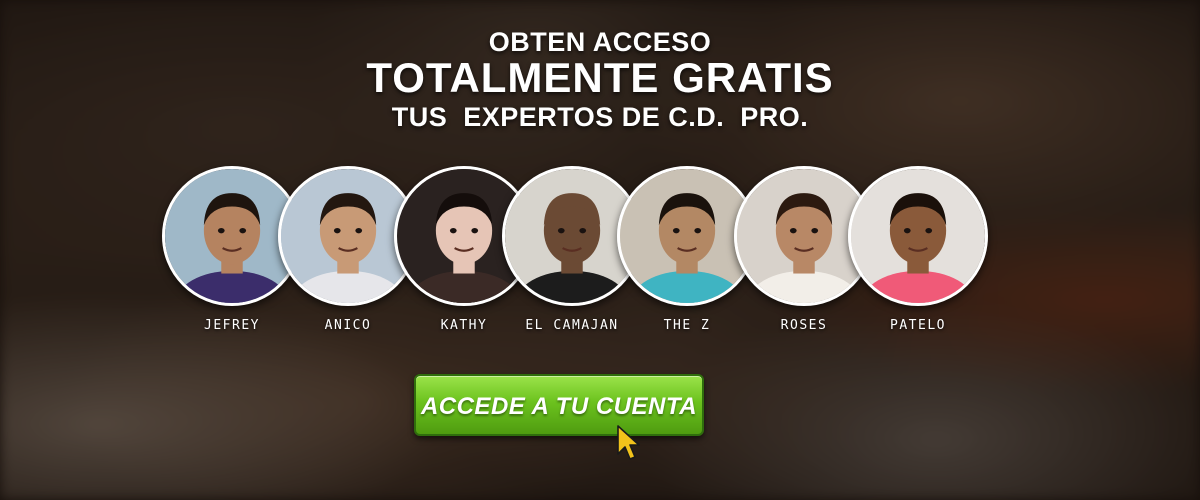 The image size is (1200, 500). I want to click on expert-card: PATELO, so click(918, 251).